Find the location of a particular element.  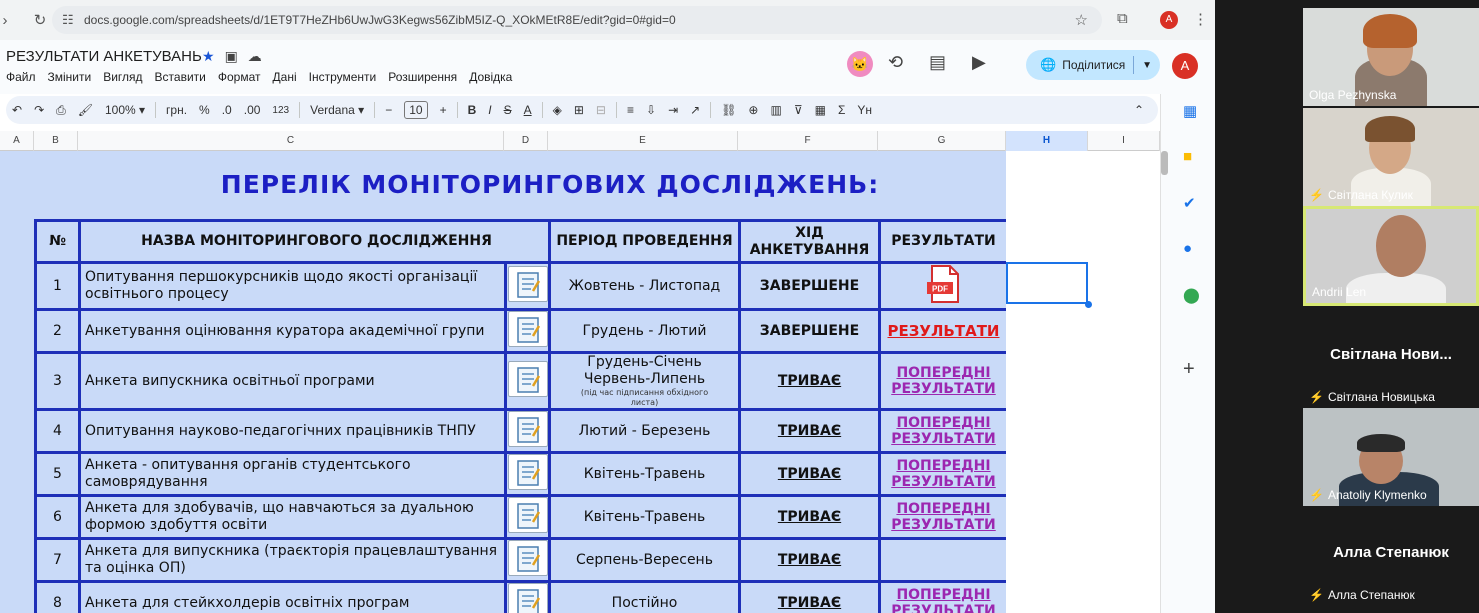

column-header-f: F is located at coordinates (808, 141).